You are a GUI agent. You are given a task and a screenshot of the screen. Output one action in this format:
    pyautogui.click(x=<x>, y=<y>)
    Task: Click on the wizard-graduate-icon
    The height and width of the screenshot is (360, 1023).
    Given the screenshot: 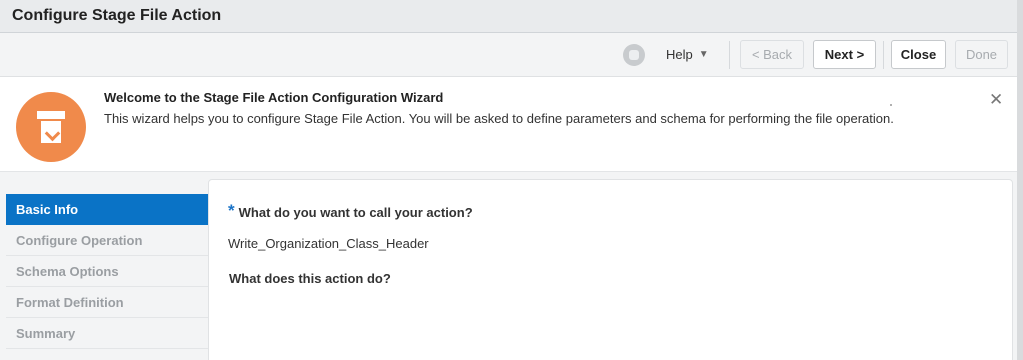 What is the action you would take?
    pyautogui.click(x=51, y=127)
    